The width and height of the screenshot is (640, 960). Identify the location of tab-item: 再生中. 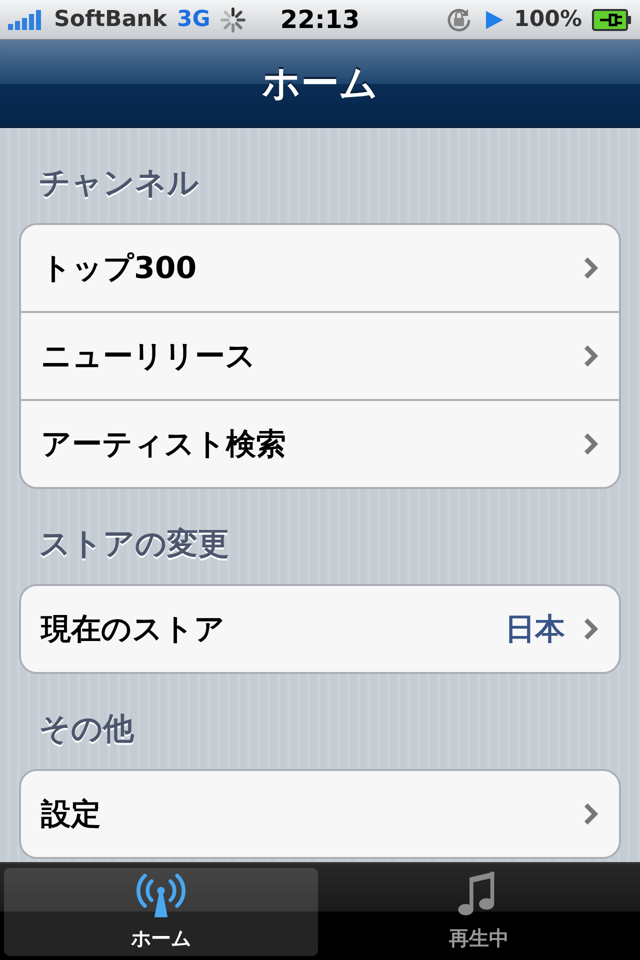
(479, 912).